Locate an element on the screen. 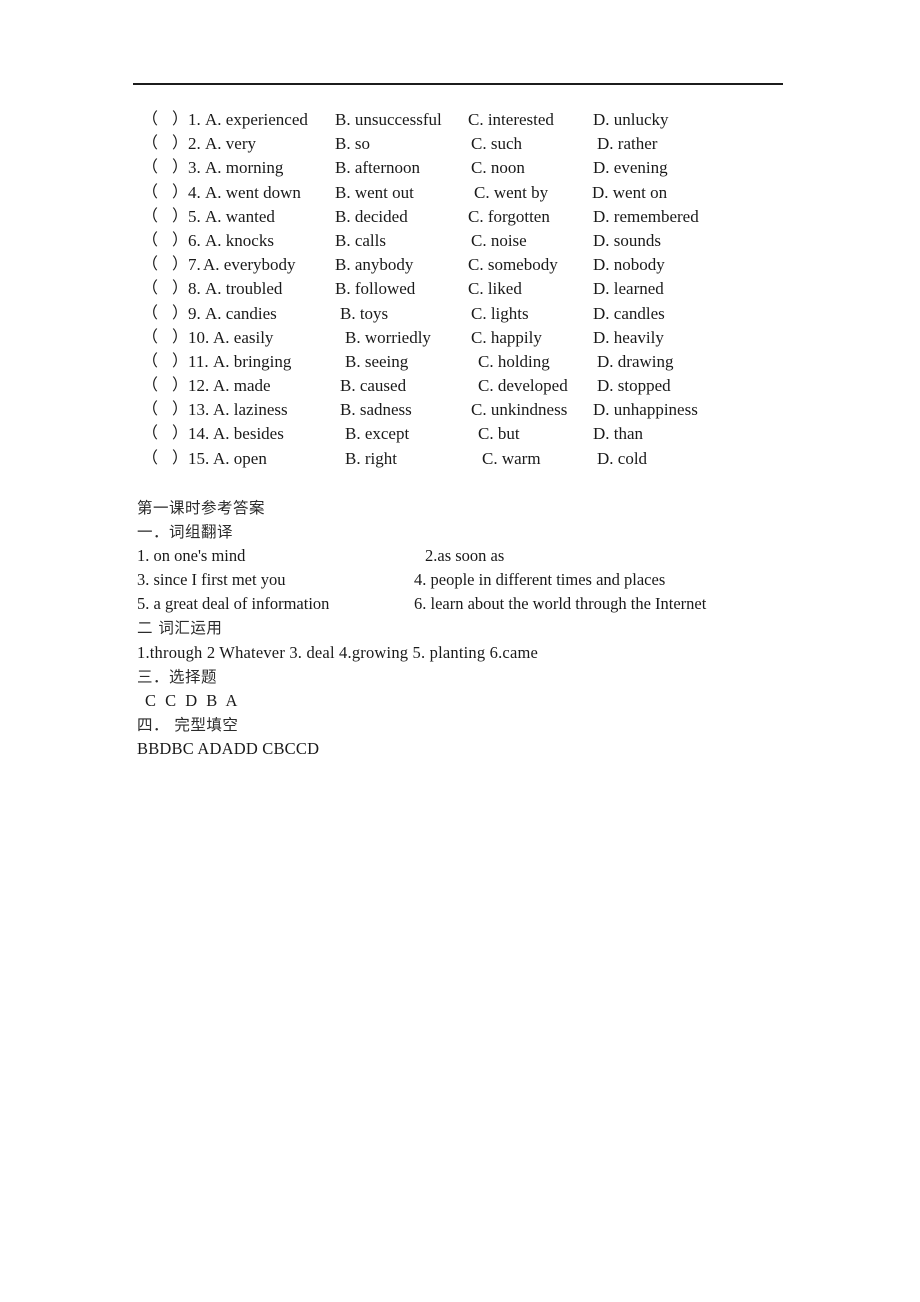 This screenshot has width=920, height=1302. section-2-heading-line: 二 词汇运用 is located at coordinates (460, 628).